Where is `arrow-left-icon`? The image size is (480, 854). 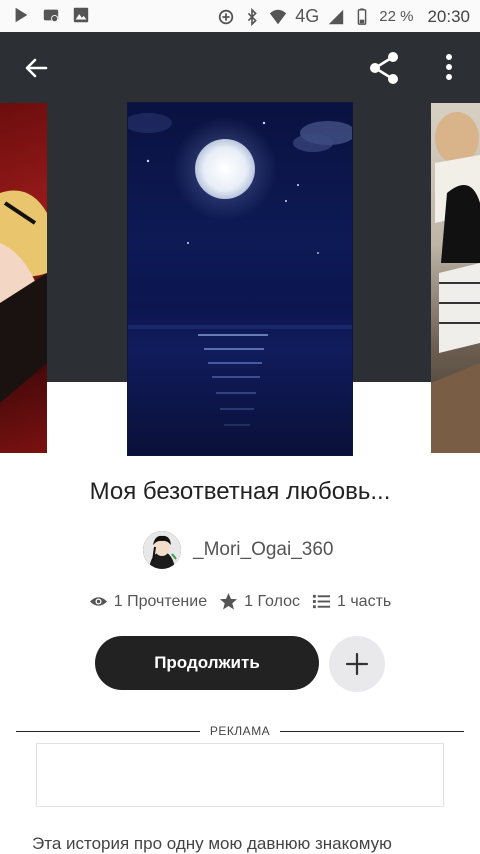
arrow-left-icon is located at coordinates (36, 68).